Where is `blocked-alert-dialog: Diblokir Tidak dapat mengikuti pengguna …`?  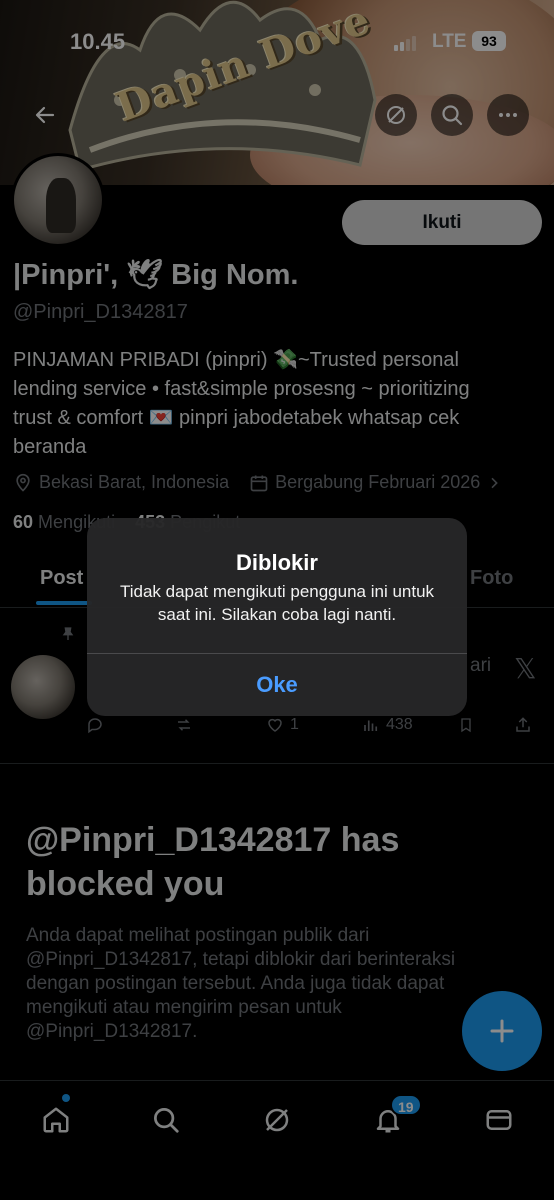 blocked-alert-dialog: Diblokir Tidak dapat mengikuti pengguna … is located at coordinates (277, 617).